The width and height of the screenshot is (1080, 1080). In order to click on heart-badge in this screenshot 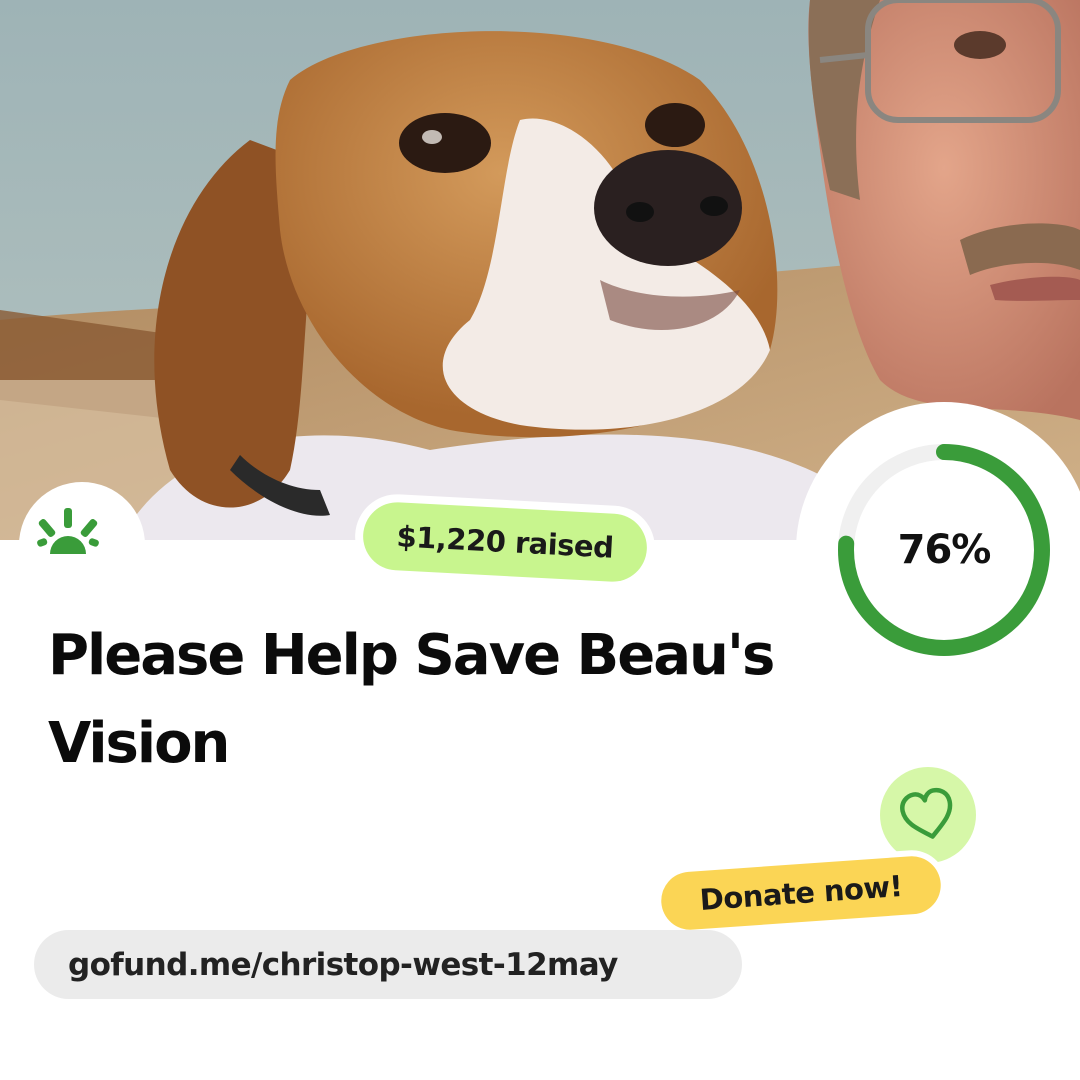, I will do `click(928, 815)`.